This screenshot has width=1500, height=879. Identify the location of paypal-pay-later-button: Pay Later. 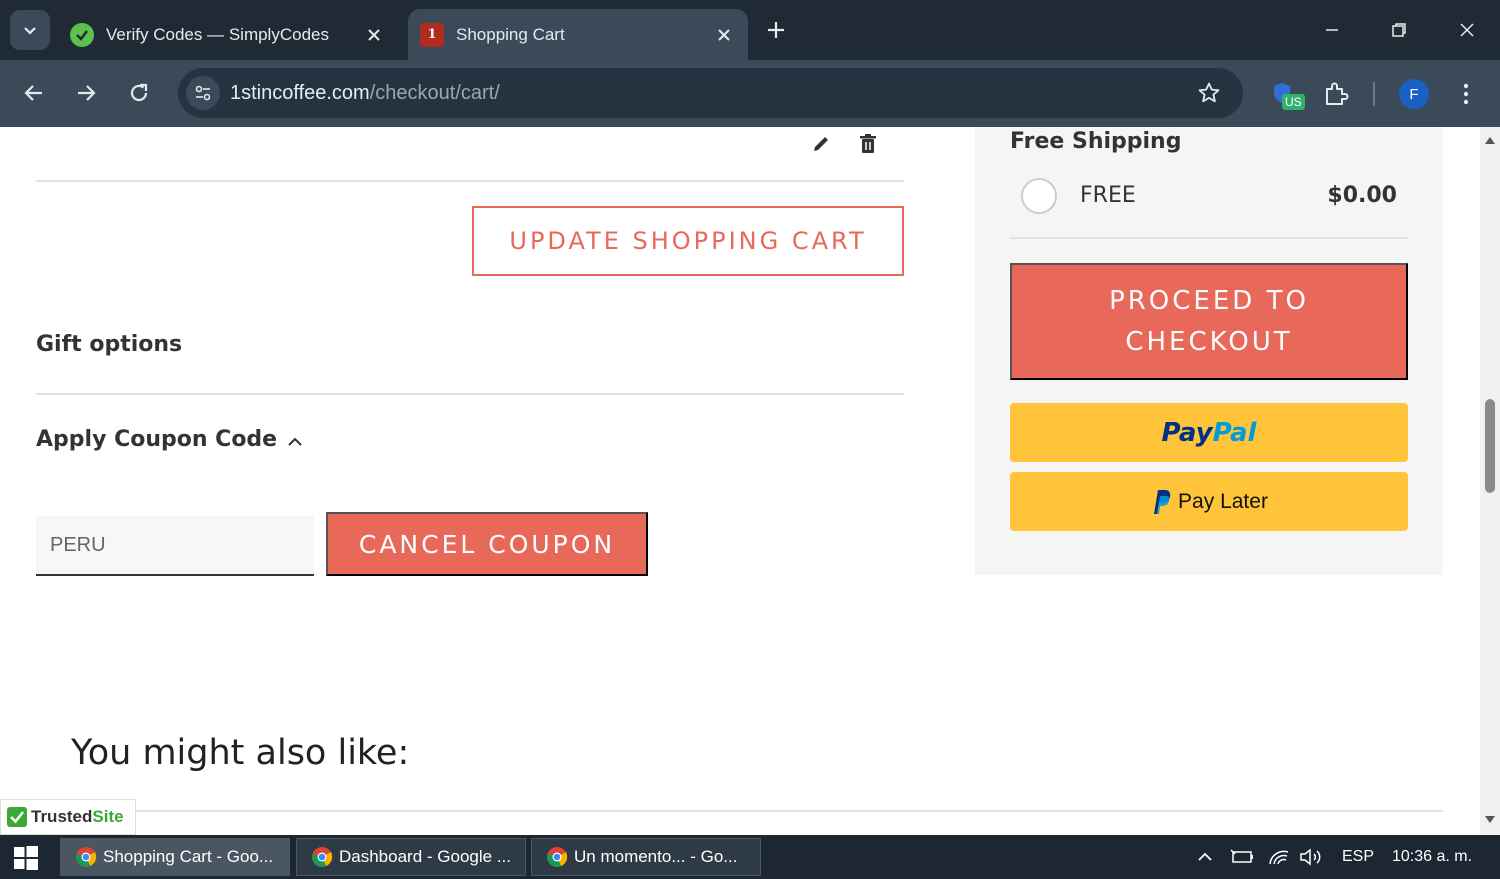
(1209, 501).